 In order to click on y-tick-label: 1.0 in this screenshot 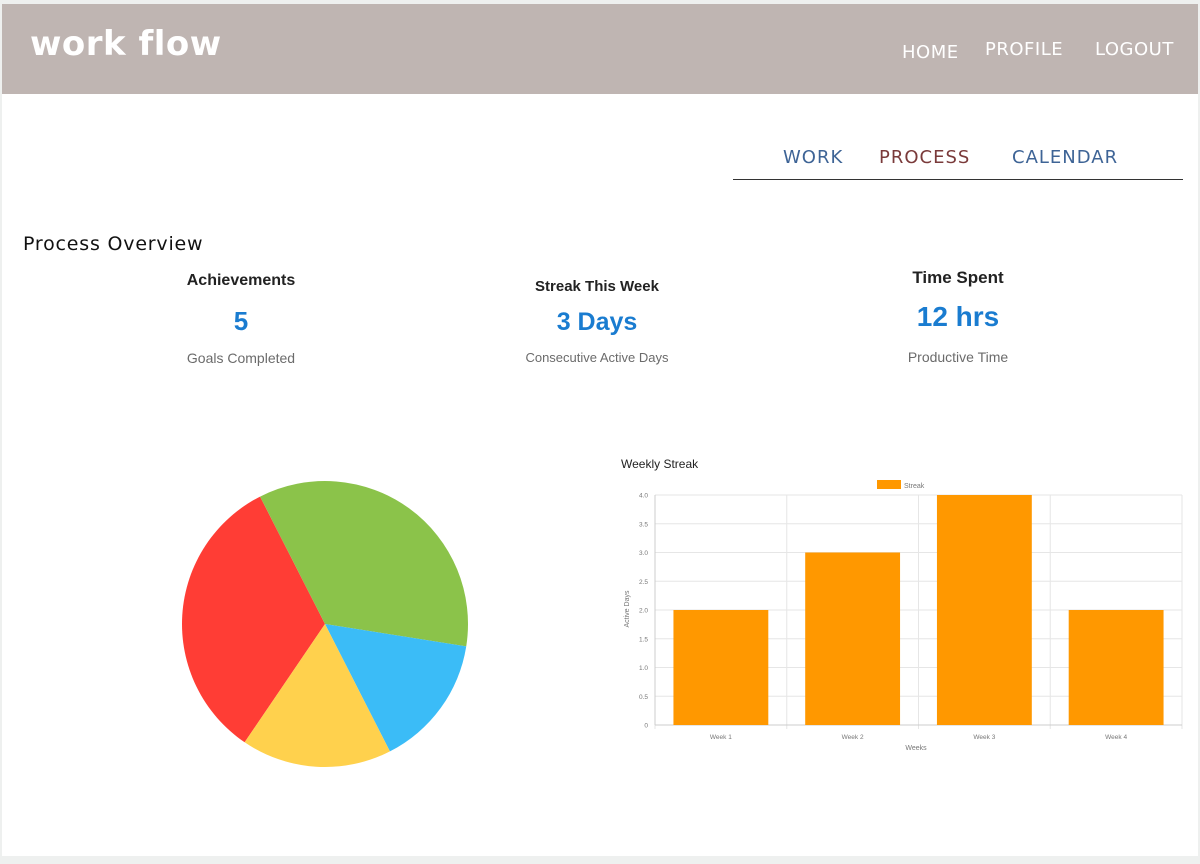, I will do `click(643, 668)`.